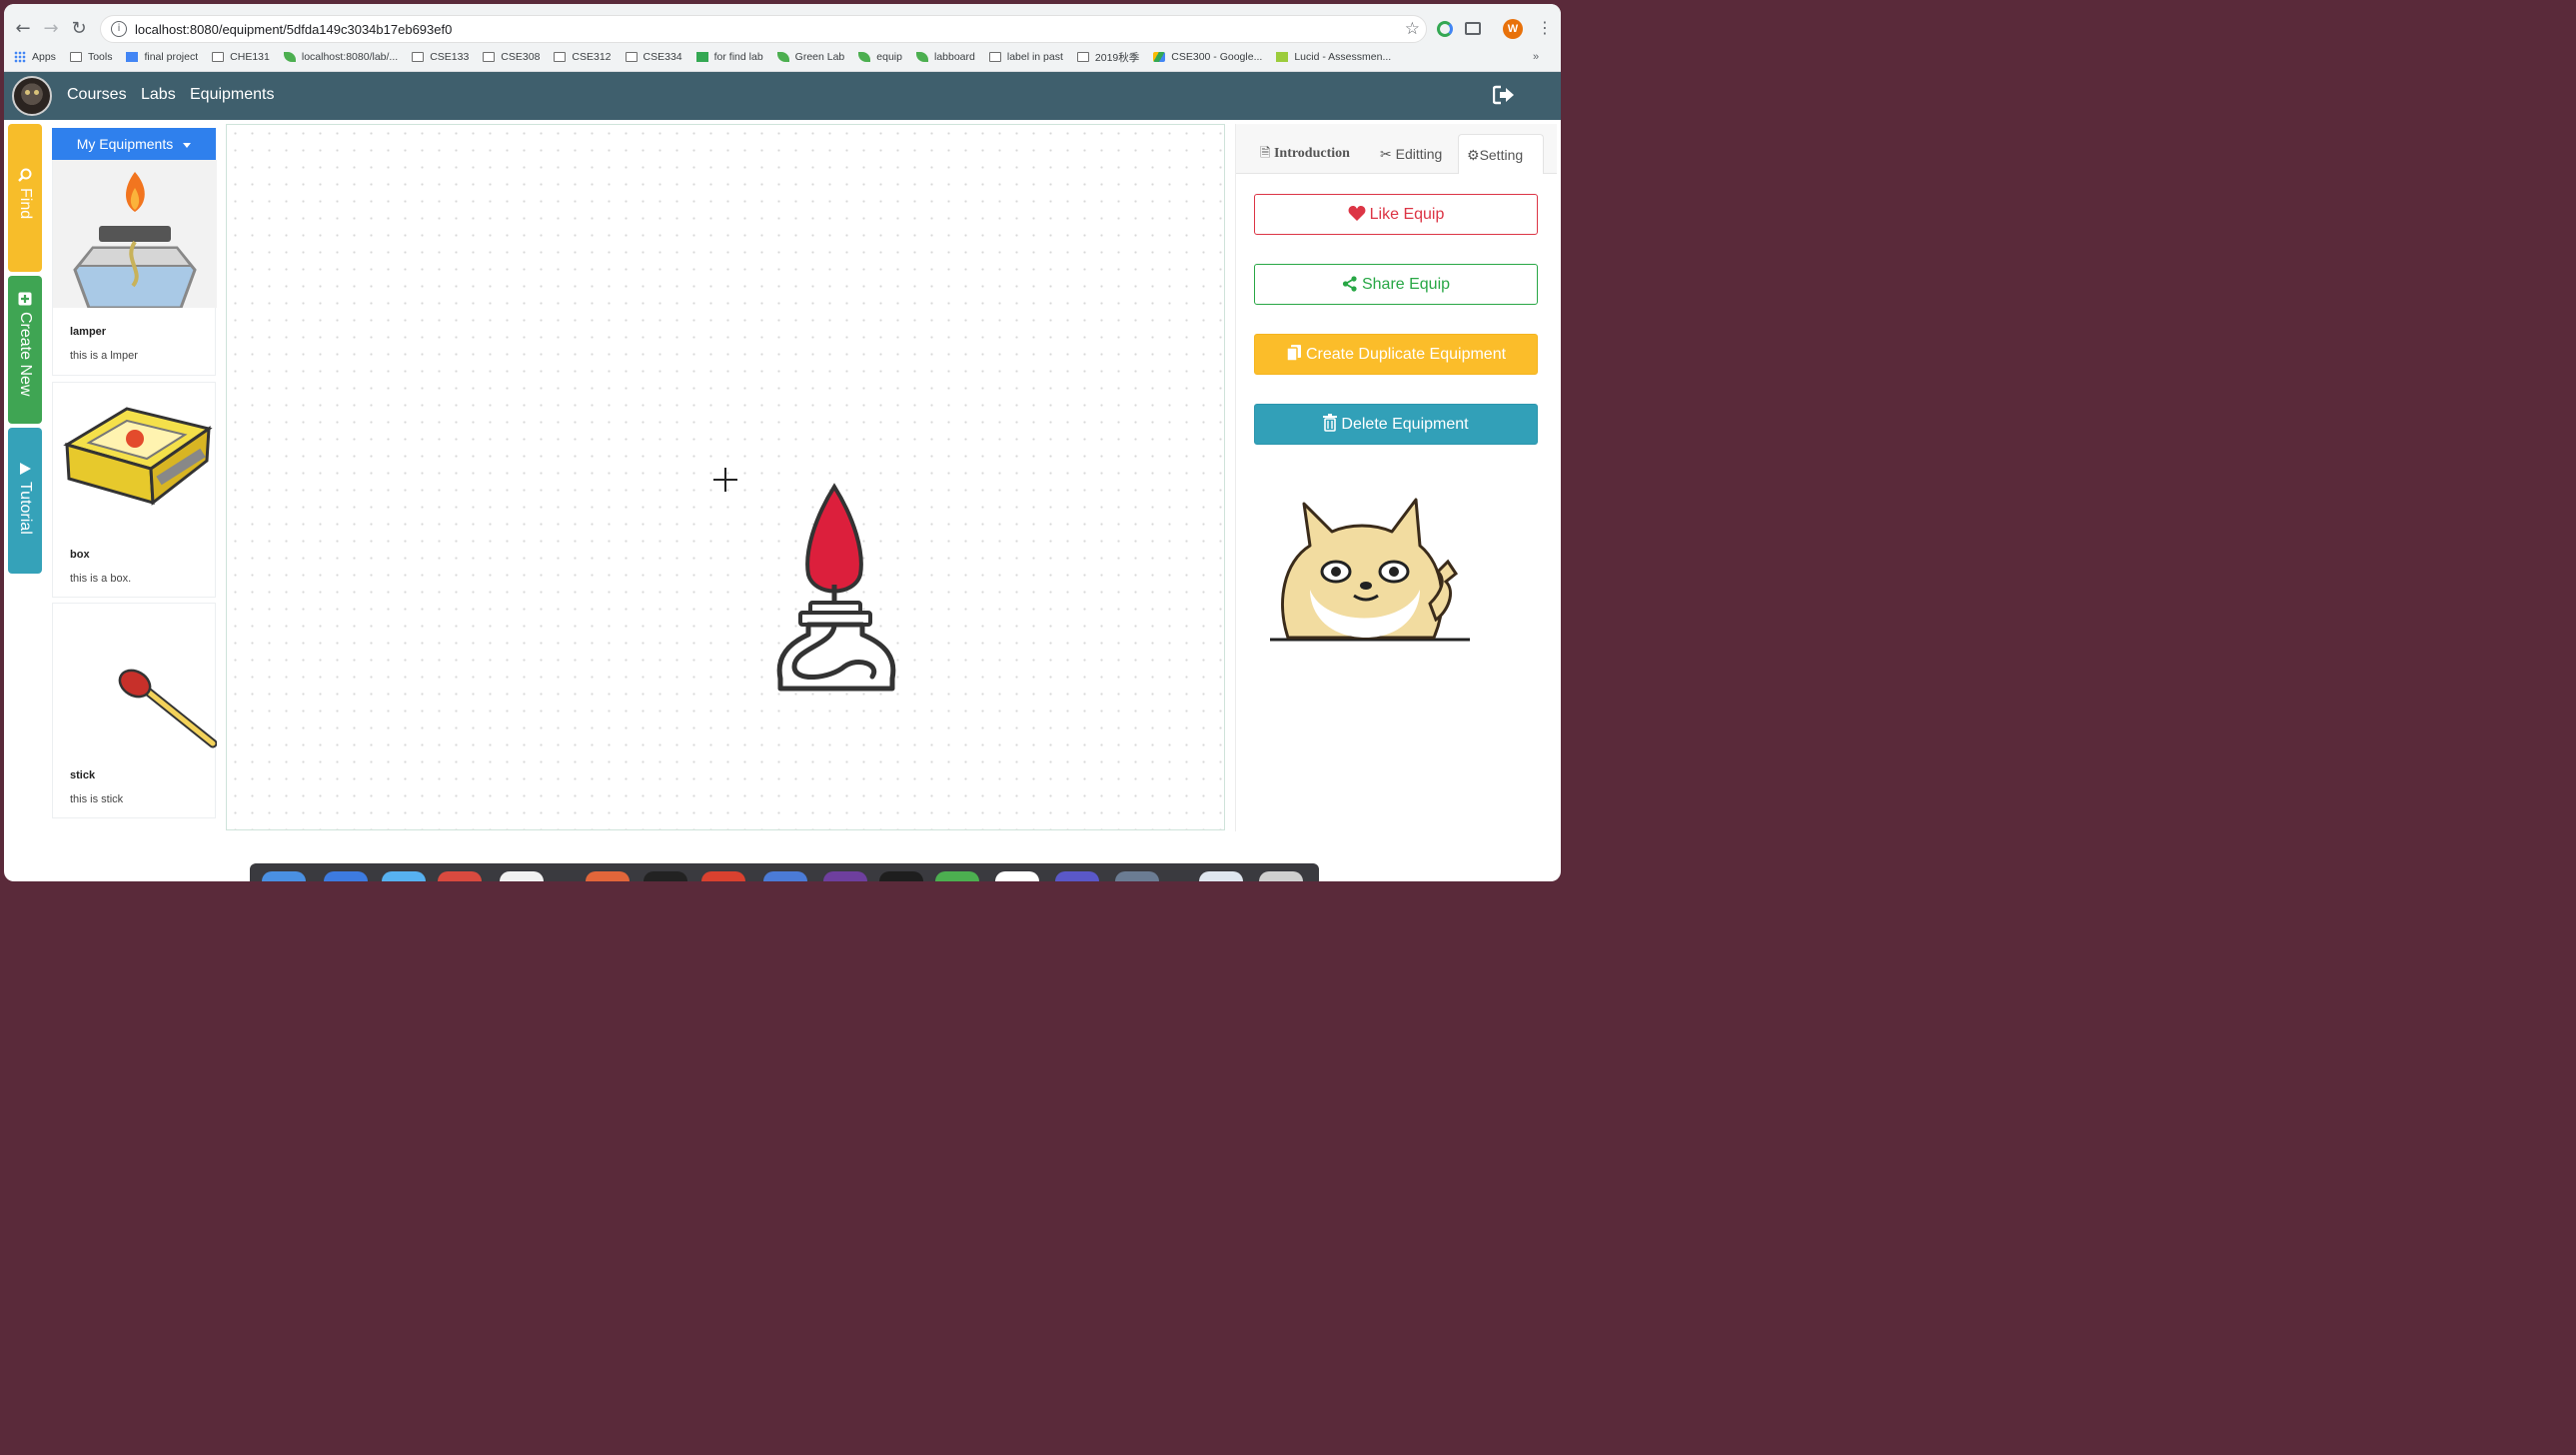  Describe the element at coordinates (134, 144) in the screenshot. I see `my-equipments-dropdown: My Equipments` at that location.